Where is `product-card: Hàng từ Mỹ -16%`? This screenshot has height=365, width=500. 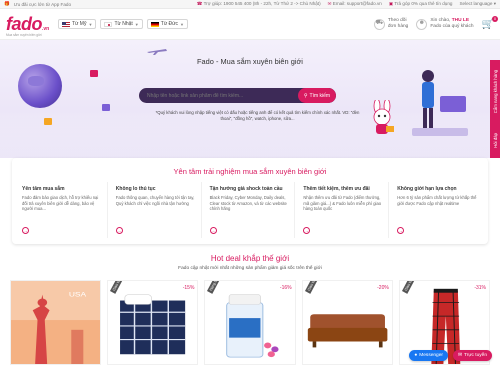 product-card: Hàng từ Mỹ -16% is located at coordinates (250, 322).